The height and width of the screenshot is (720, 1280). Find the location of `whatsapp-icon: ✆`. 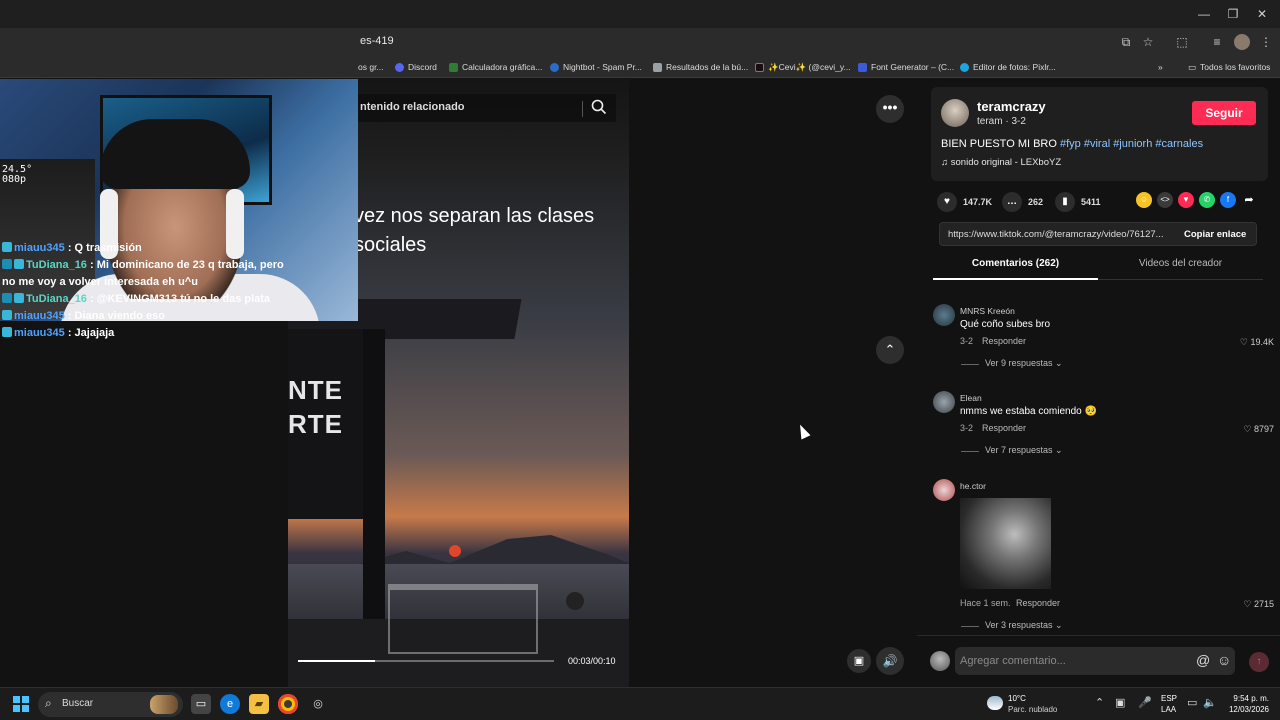

whatsapp-icon: ✆ is located at coordinates (1207, 200).